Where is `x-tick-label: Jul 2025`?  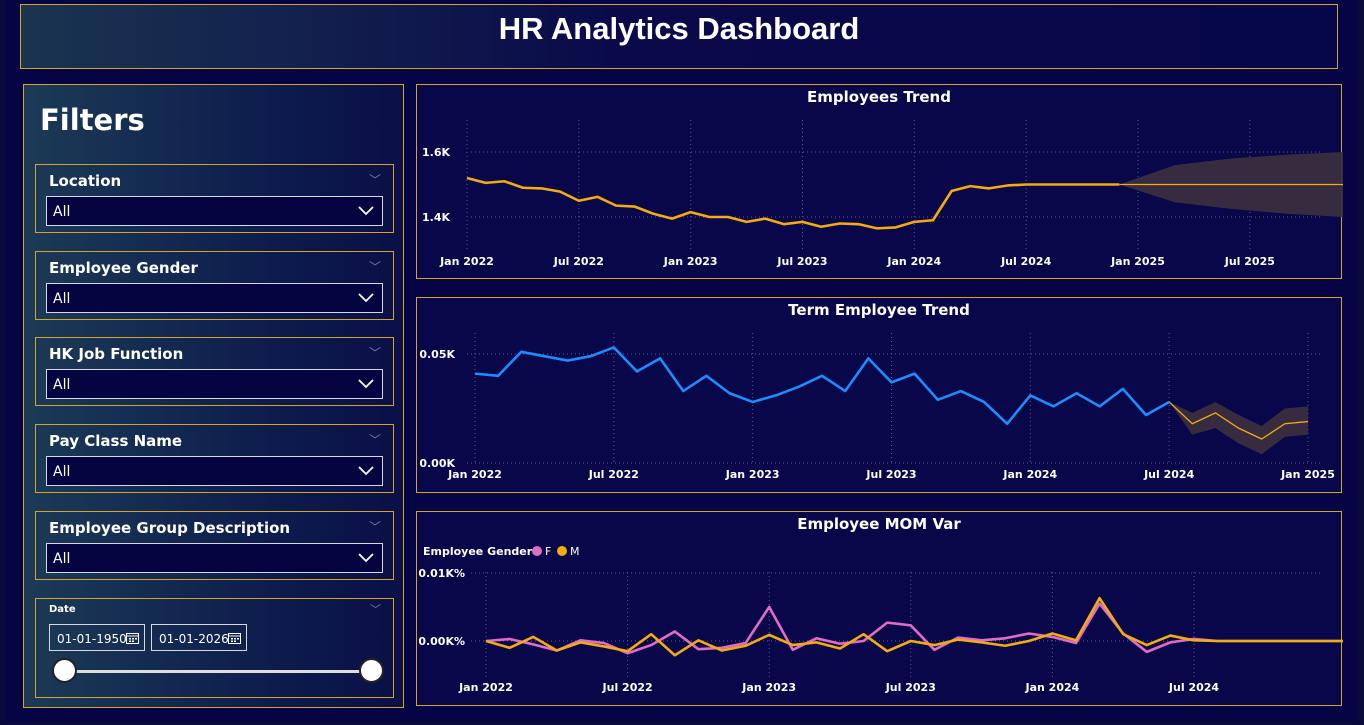 x-tick-label: Jul 2025 is located at coordinates (1249, 261).